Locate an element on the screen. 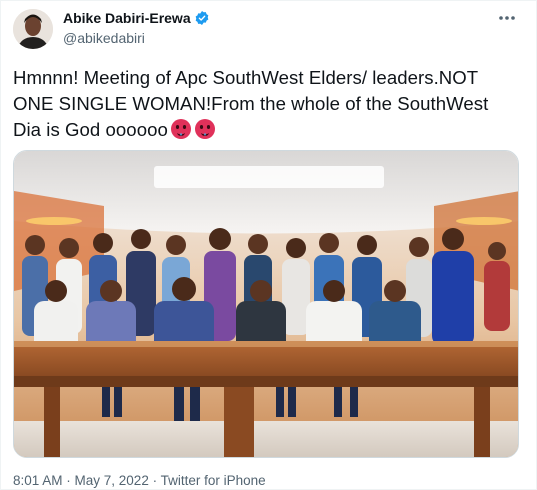 The image size is (537, 490). author-handle: @abikedabiri is located at coordinates (104, 38).